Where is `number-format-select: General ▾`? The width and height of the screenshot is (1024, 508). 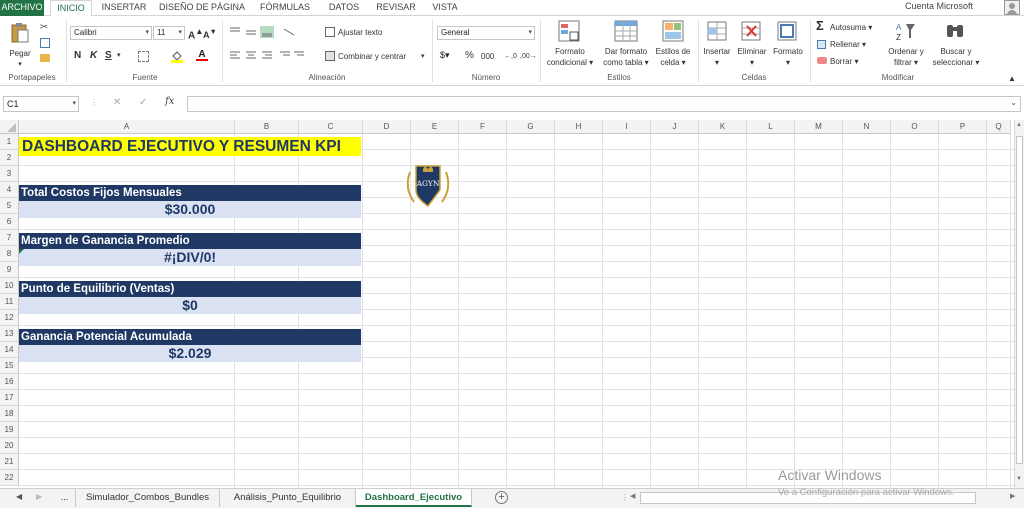
number-format-select: General ▾ is located at coordinates (486, 33).